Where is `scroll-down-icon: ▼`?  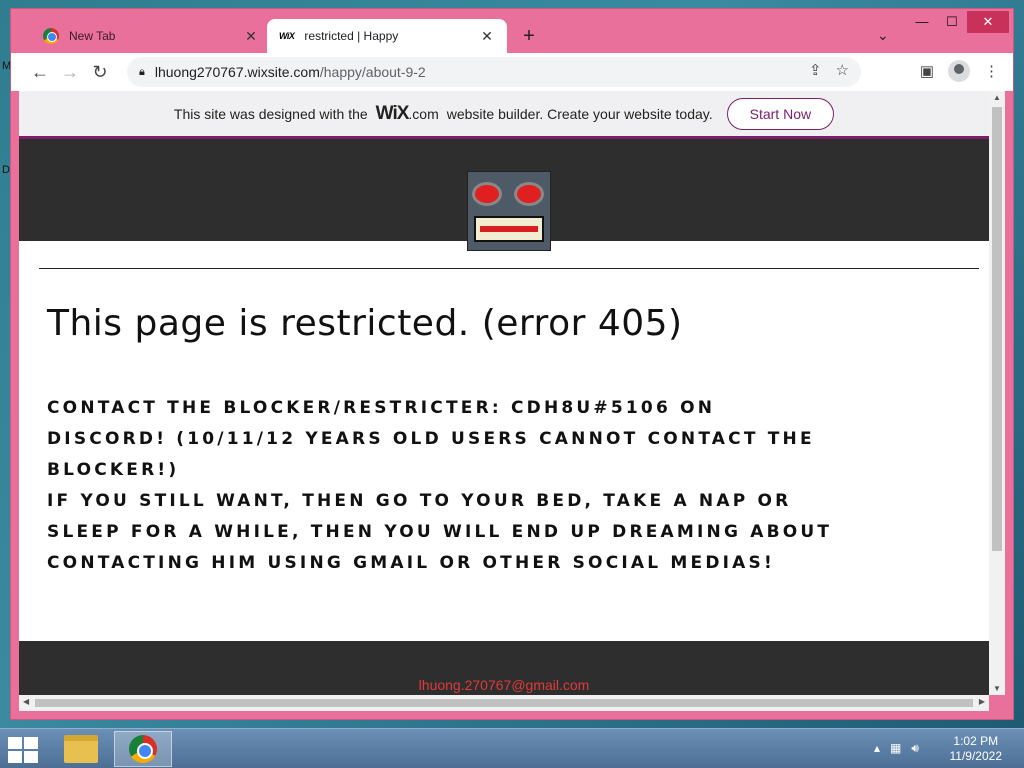 scroll-down-icon: ▼ is located at coordinates (997, 688).